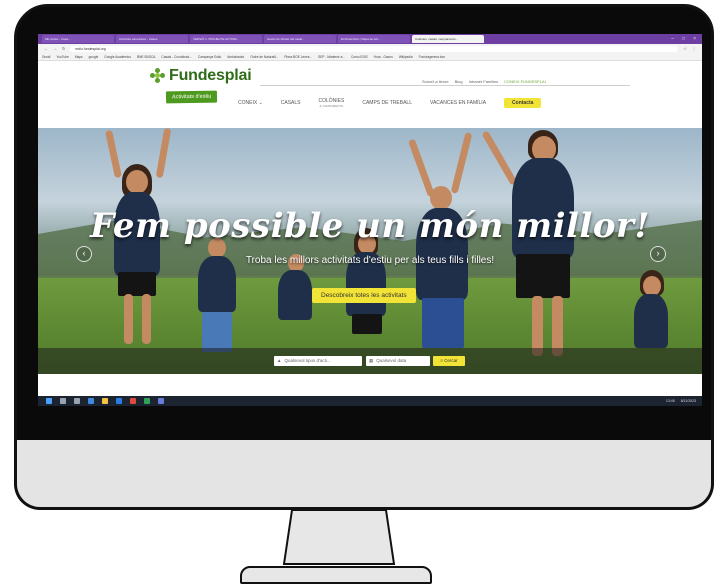 Image resolution: width=718 pixels, height=584 pixels. I want to click on taskview-icon, so click(77, 401).